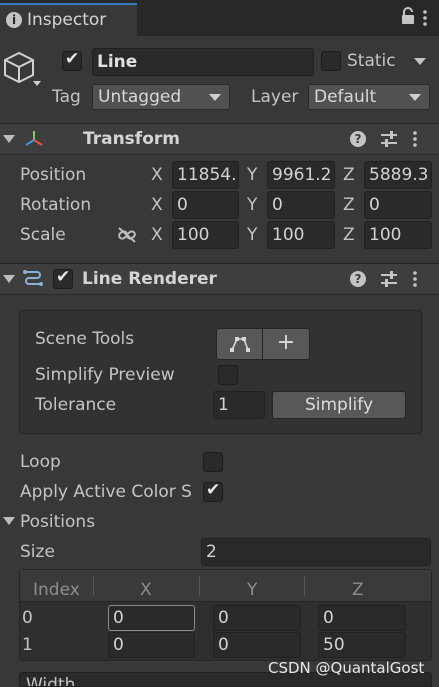 This screenshot has height=687, width=439. Describe the element at coordinates (56, 590) in the screenshot. I see `header-index: Index` at that location.